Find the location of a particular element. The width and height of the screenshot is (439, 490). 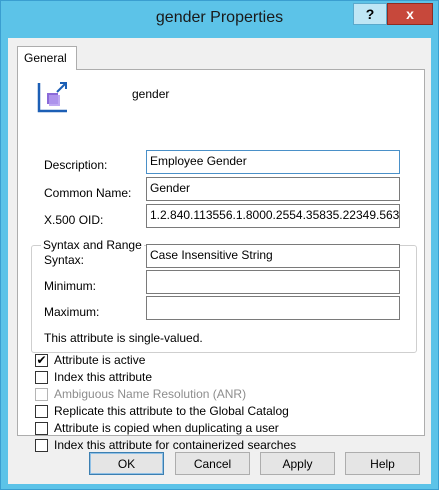

common-name-label: Common Name: is located at coordinates (88, 193).